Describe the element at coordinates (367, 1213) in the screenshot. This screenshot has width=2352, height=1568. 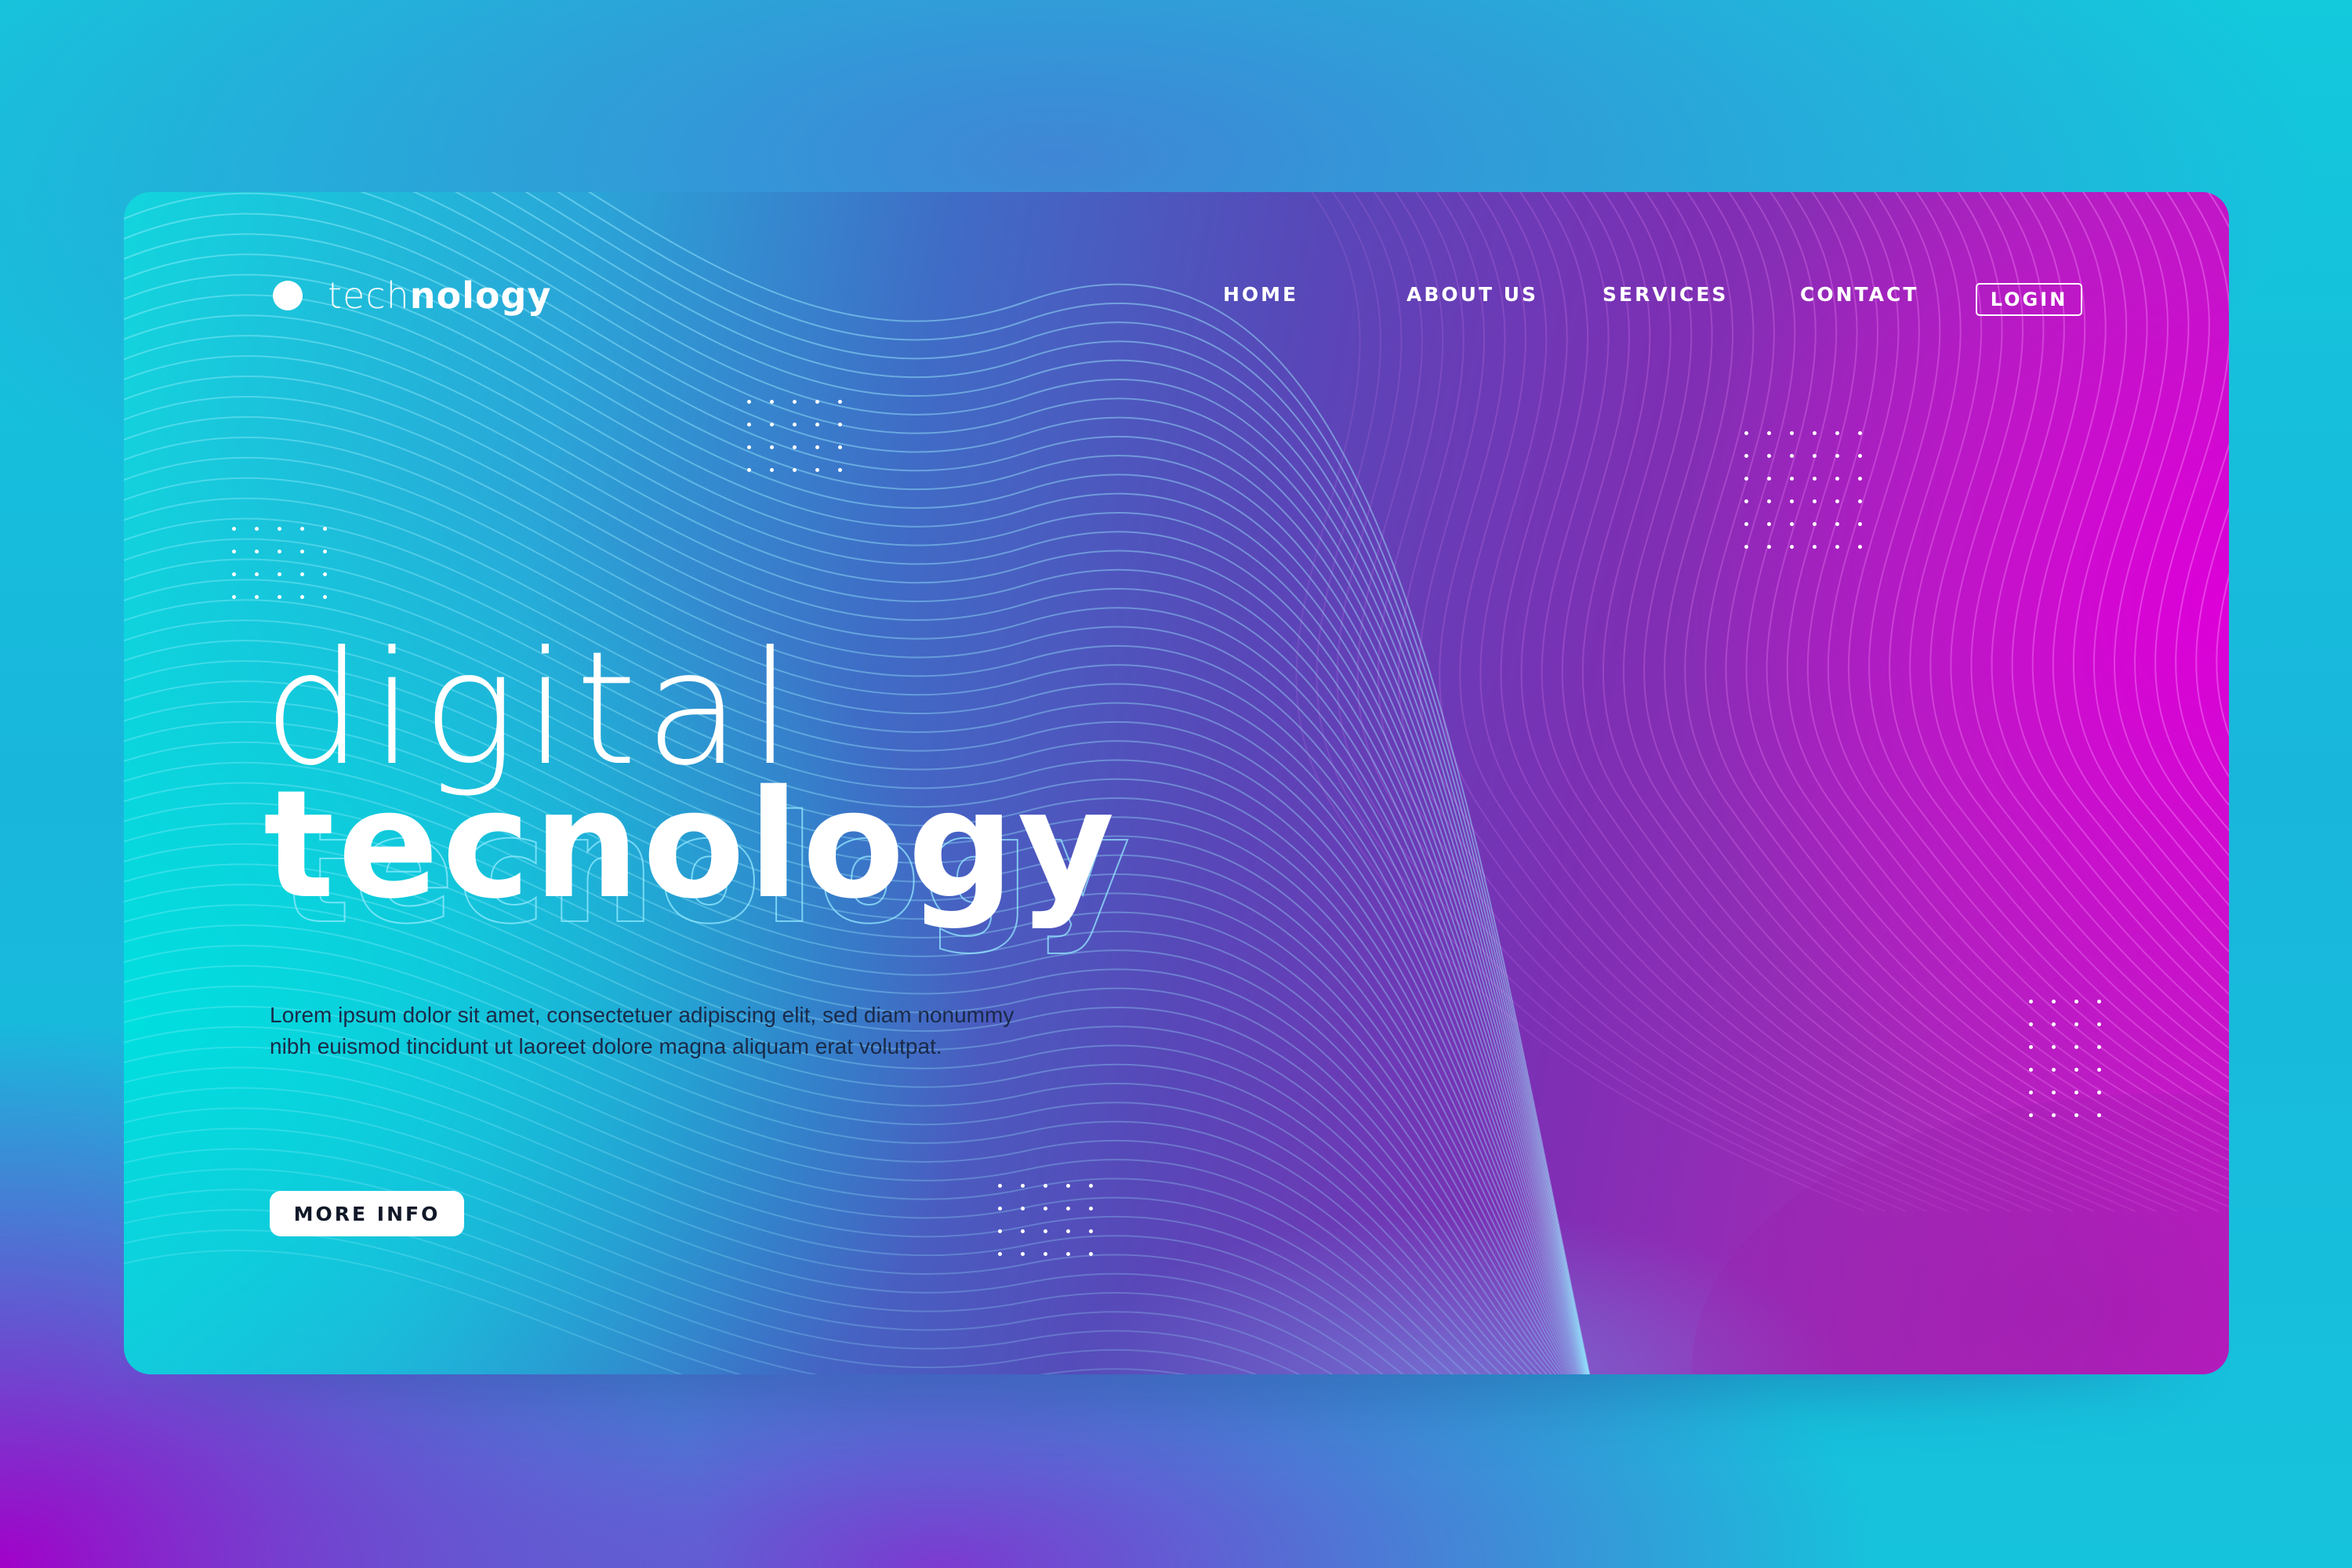
I see `more-info-button: MORE INFO` at that location.